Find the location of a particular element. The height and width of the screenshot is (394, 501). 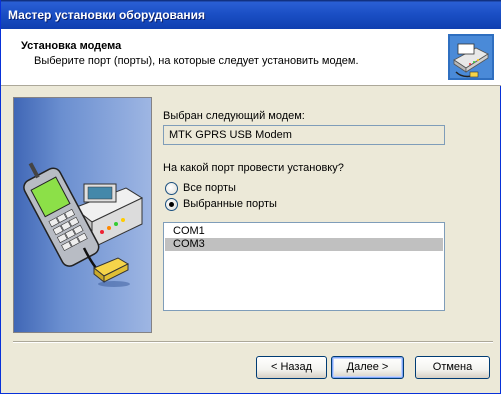

modem-name-field: MTK GPRS USB Modem is located at coordinates (304, 135).